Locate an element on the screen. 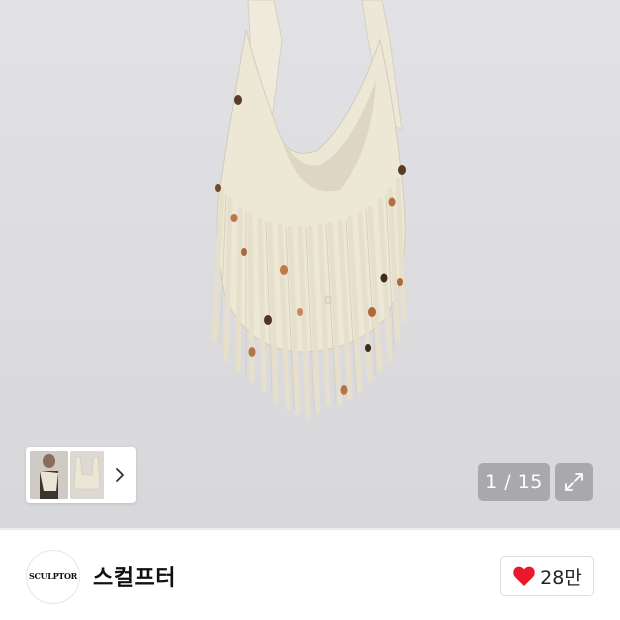 This screenshot has width=620, height=620. shop-logo-text: SCULPTOR is located at coordinates (53, 576).